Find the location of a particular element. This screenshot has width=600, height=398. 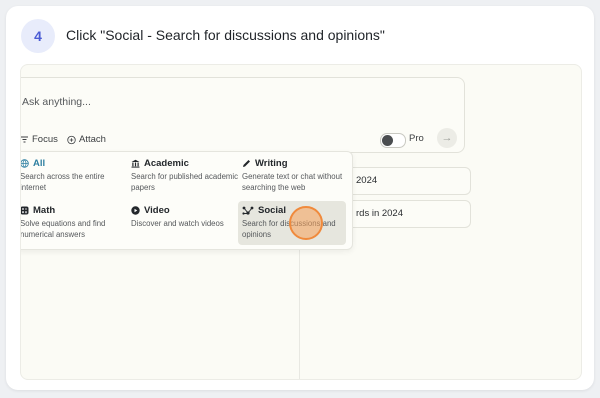

option-header: Academic is located at coordinates (160, 163).